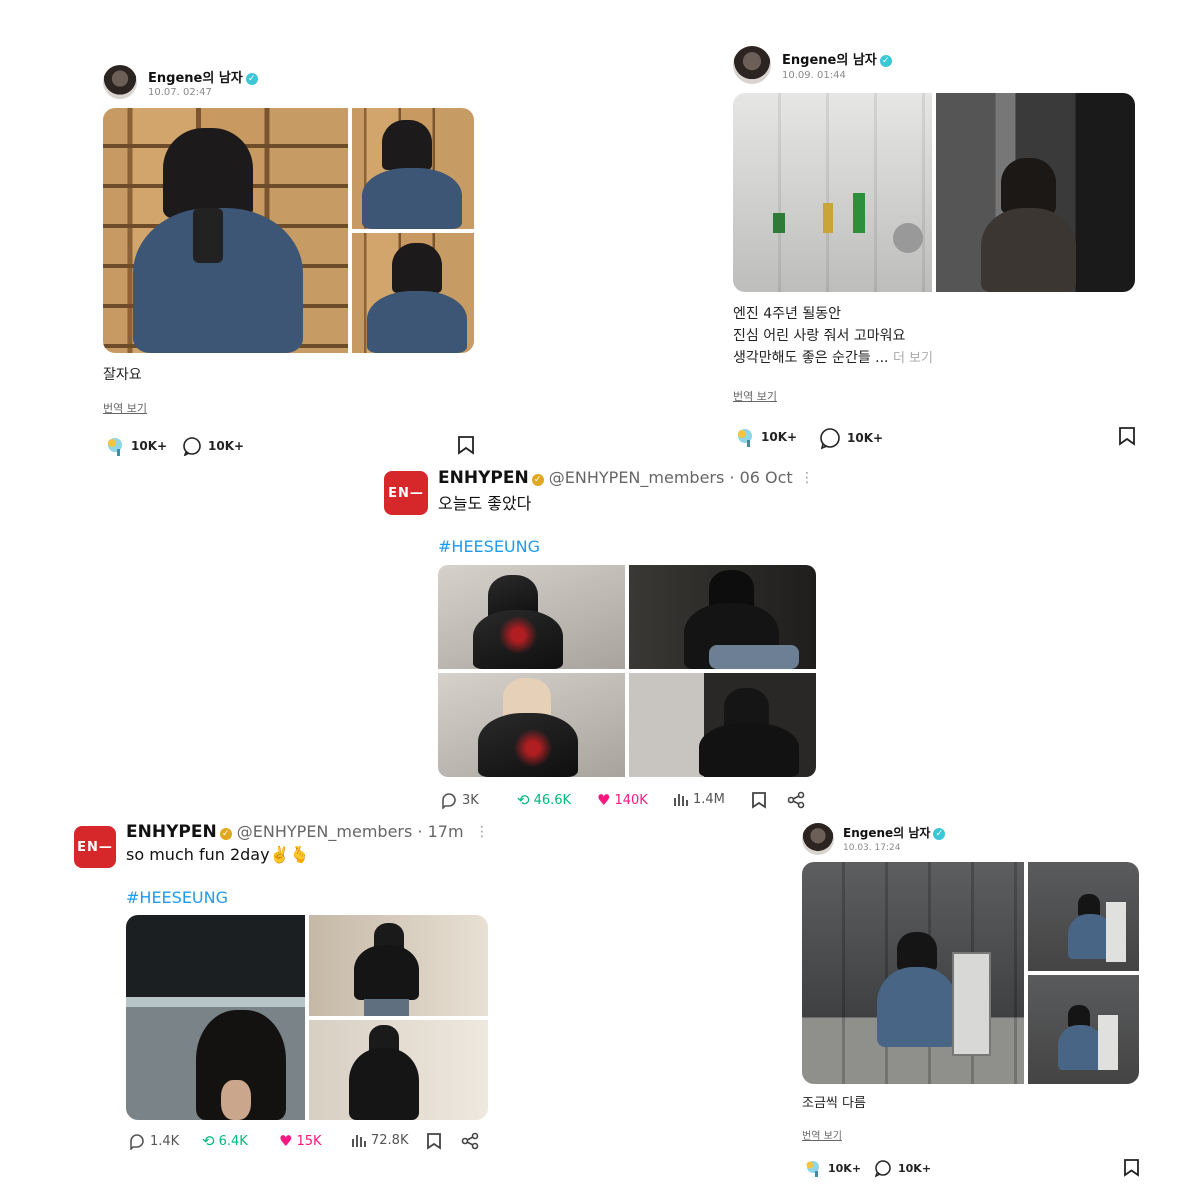 Image resolution: width=1200 pixels, height=1200 pixels. What do you see at coordinates (309, 1141) in the screenshot?
I see `like-count: 15K` at bounding box center [309, 1141].